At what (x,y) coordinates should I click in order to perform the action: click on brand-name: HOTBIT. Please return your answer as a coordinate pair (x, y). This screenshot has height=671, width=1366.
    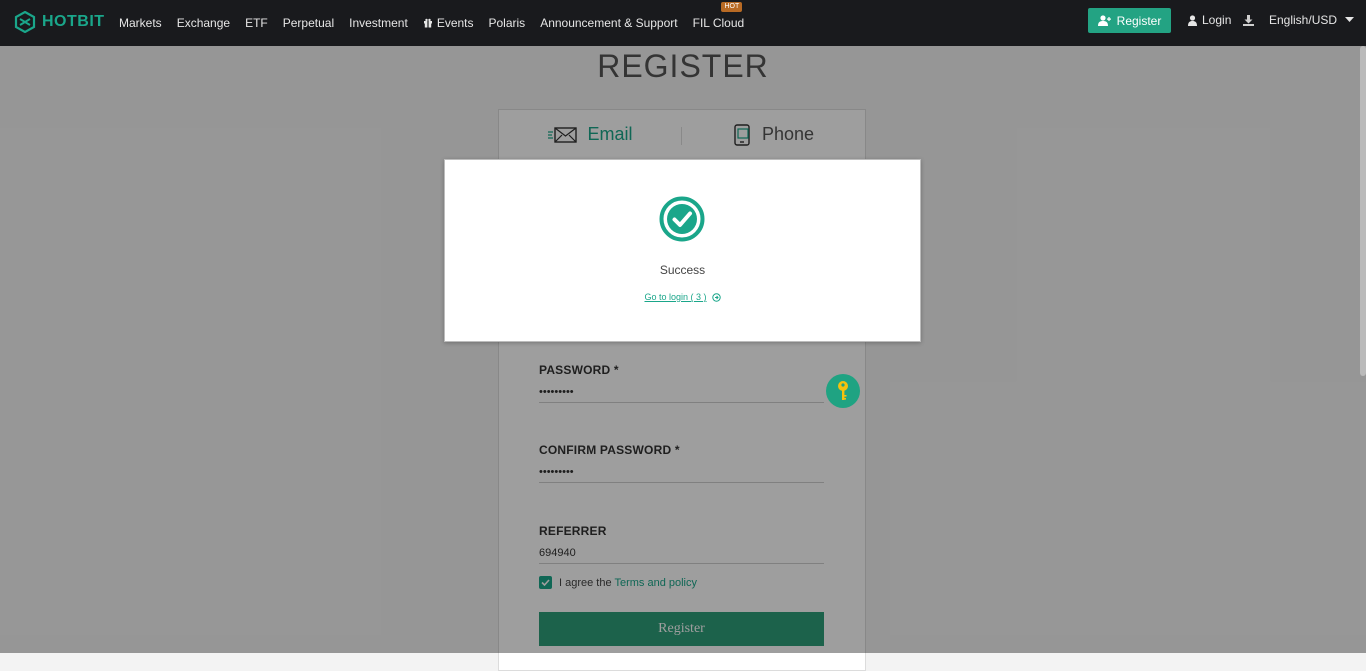
    Looking at the image, I should click on (73, 21).